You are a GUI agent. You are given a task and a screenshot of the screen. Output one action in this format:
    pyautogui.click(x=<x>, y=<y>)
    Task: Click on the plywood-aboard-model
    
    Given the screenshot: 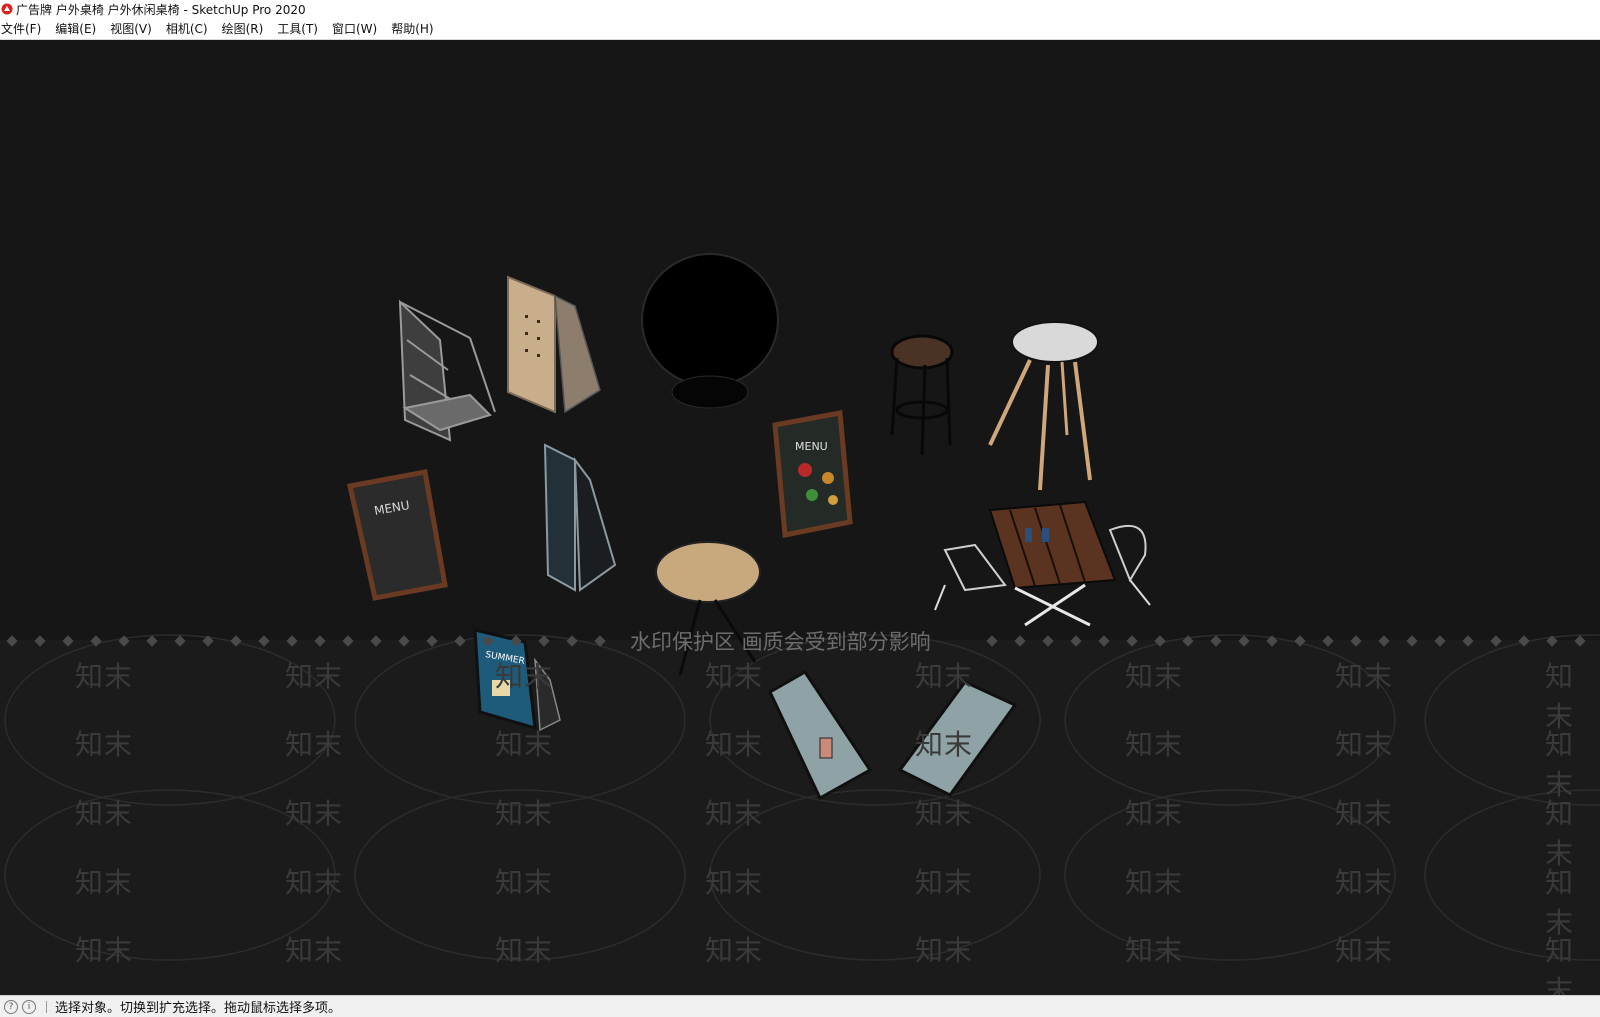 What is the action you would take?
    pyautogui.click(x=554, y=344)
    